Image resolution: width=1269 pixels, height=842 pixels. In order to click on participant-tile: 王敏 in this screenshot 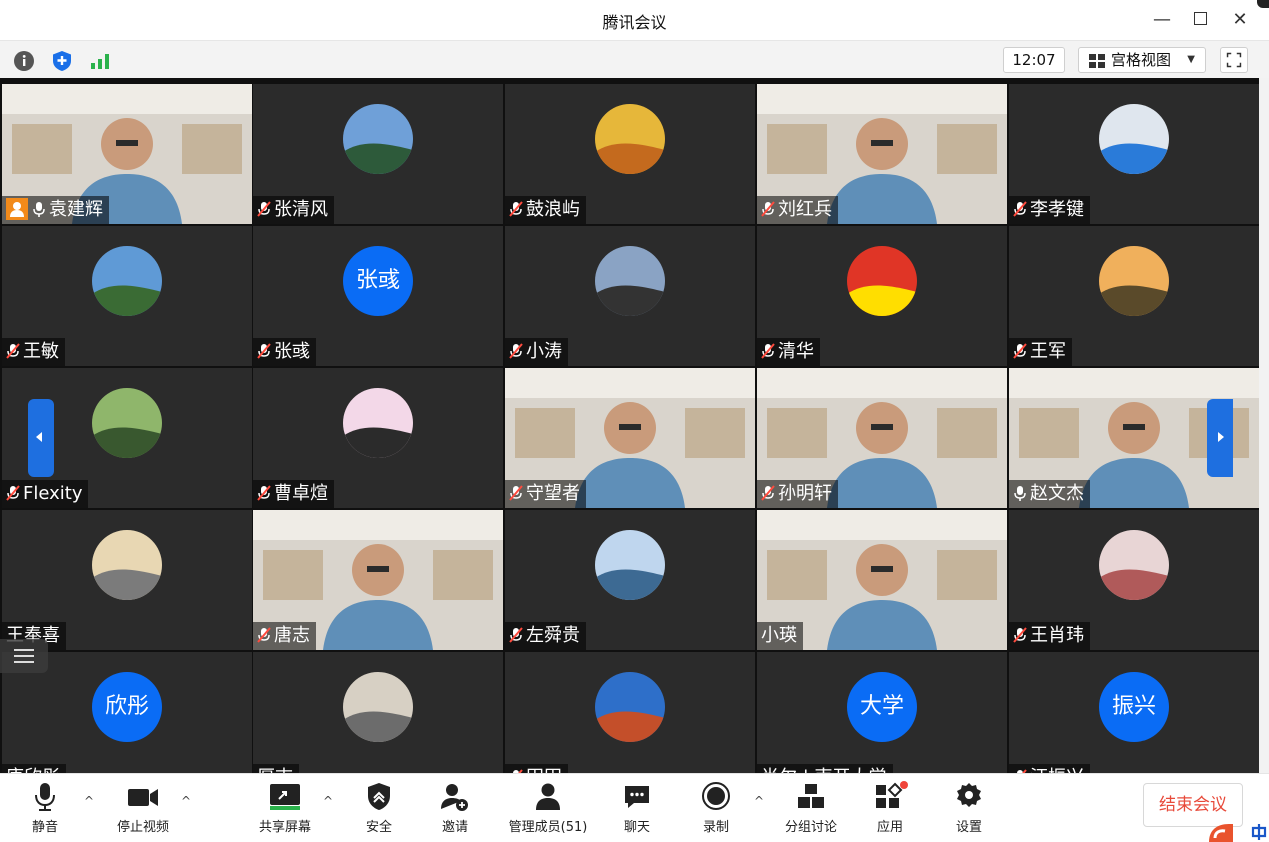, I will do `click(127, 296)`.